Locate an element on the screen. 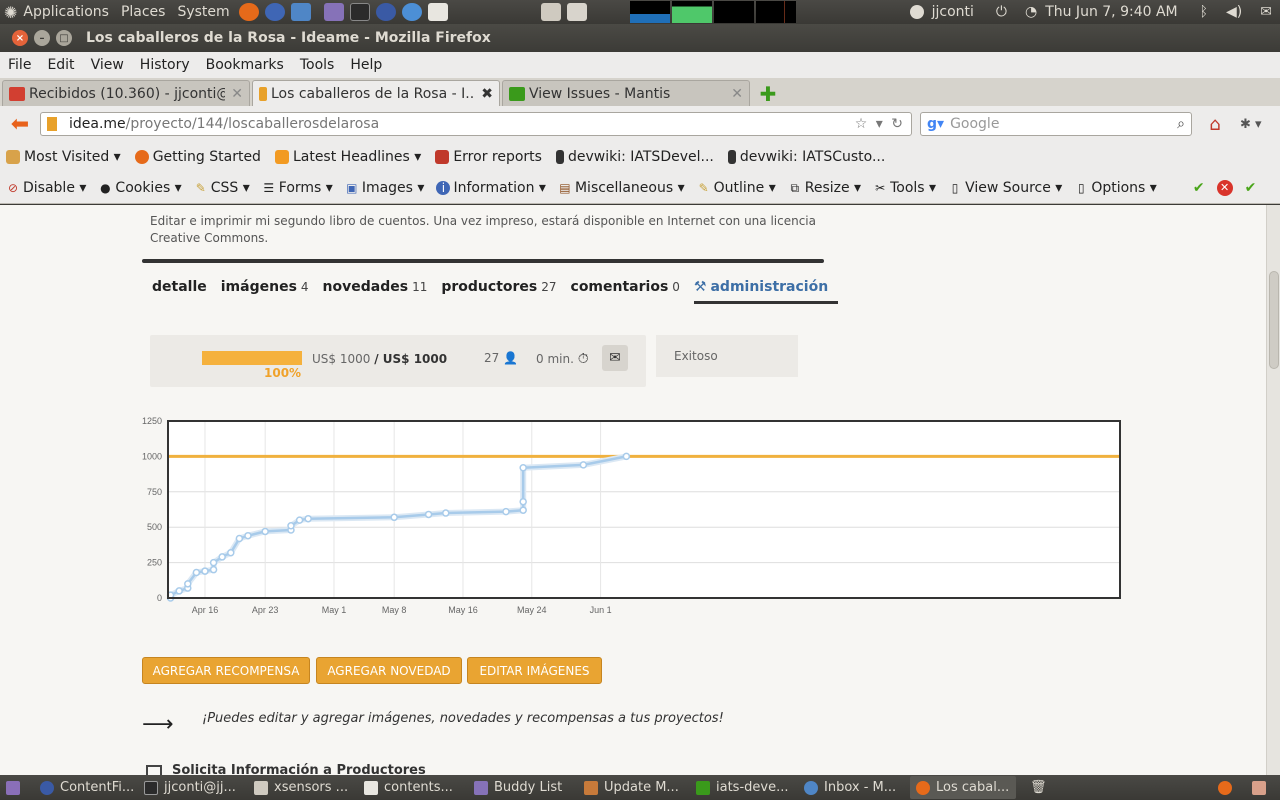 This screenshot has height=800, width=1280. nav-productores: productores 27 is located at coordinates (498, 287).